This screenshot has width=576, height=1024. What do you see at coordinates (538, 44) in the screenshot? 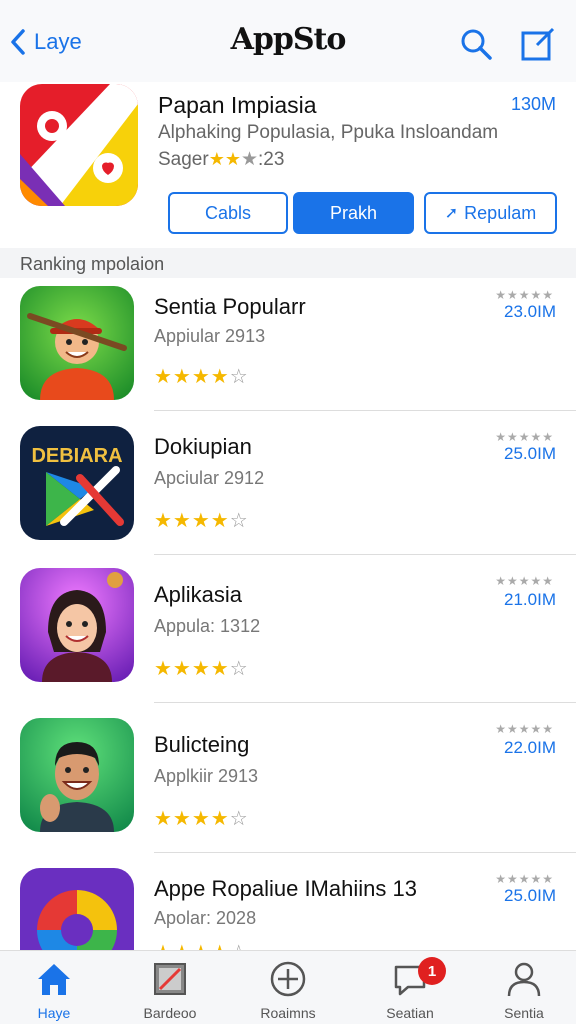
I see `compose-icon` at bounding box center [538, 44].